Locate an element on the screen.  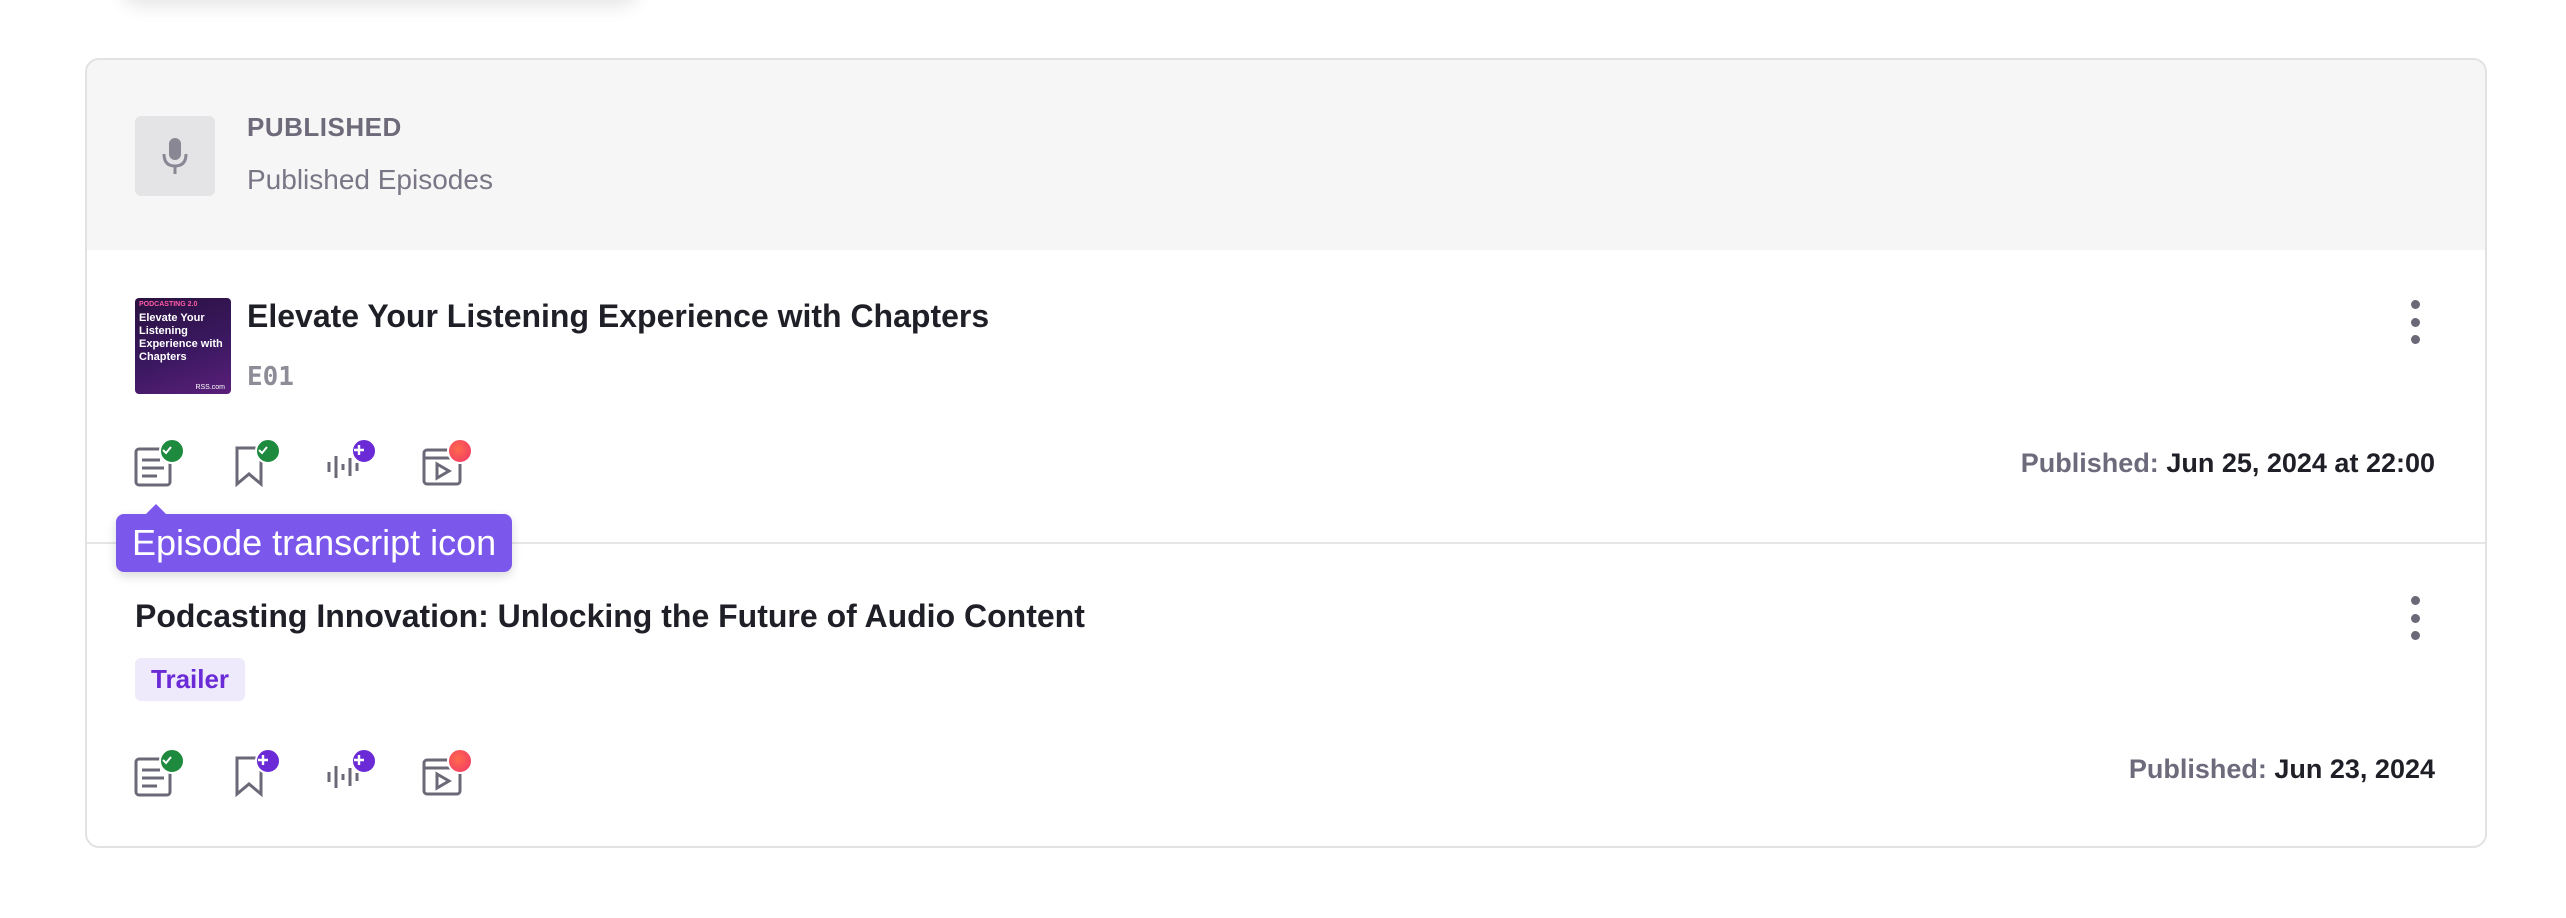
microphone-icon is located at coordinates (175, 156).